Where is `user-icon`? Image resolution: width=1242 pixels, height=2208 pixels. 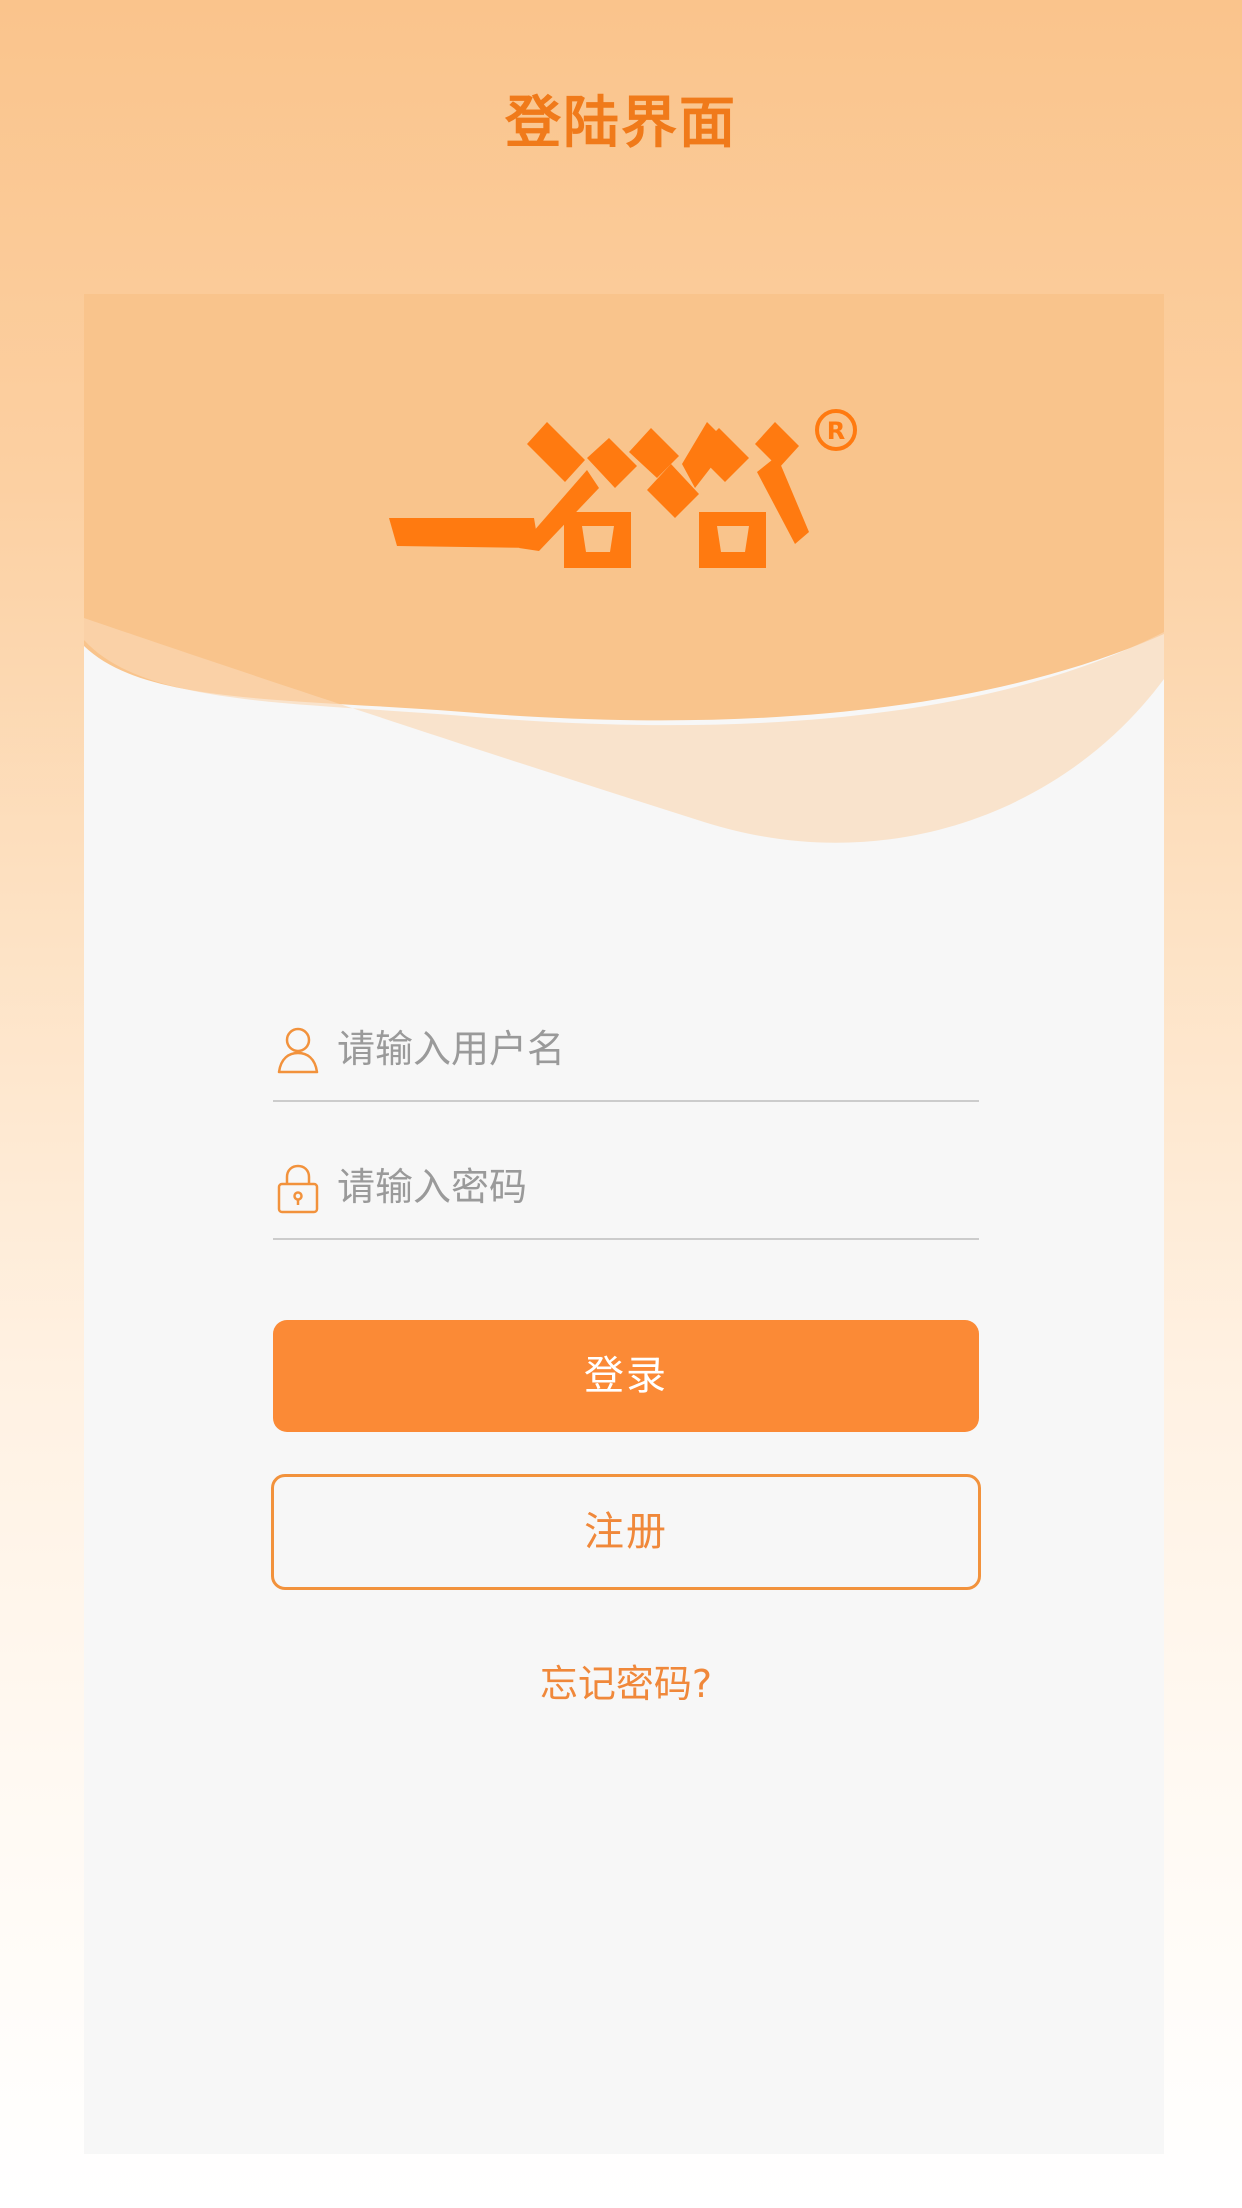
user-icon is located at coordinates (298, 1050).